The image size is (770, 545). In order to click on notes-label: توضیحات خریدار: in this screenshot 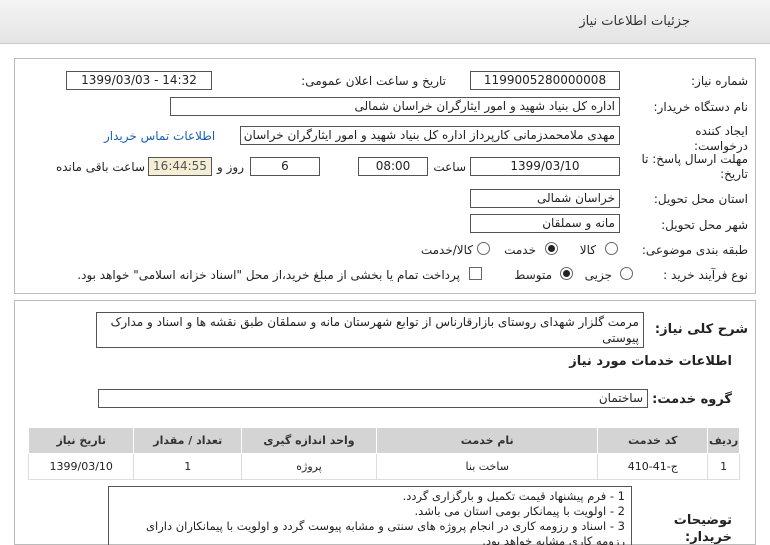, I will do `click(702, 529)`.